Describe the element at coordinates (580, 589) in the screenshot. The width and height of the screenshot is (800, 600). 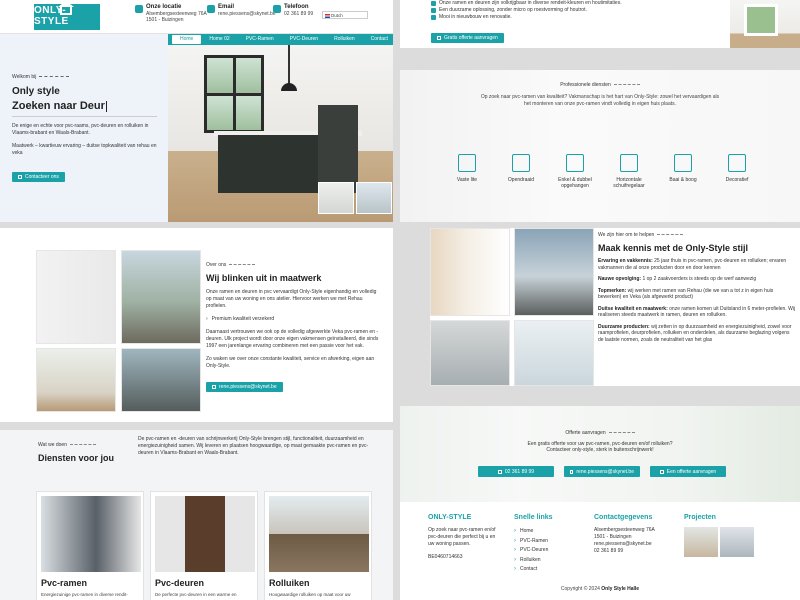
I see `copyright-prefix: Copyright © 2024` at that location.